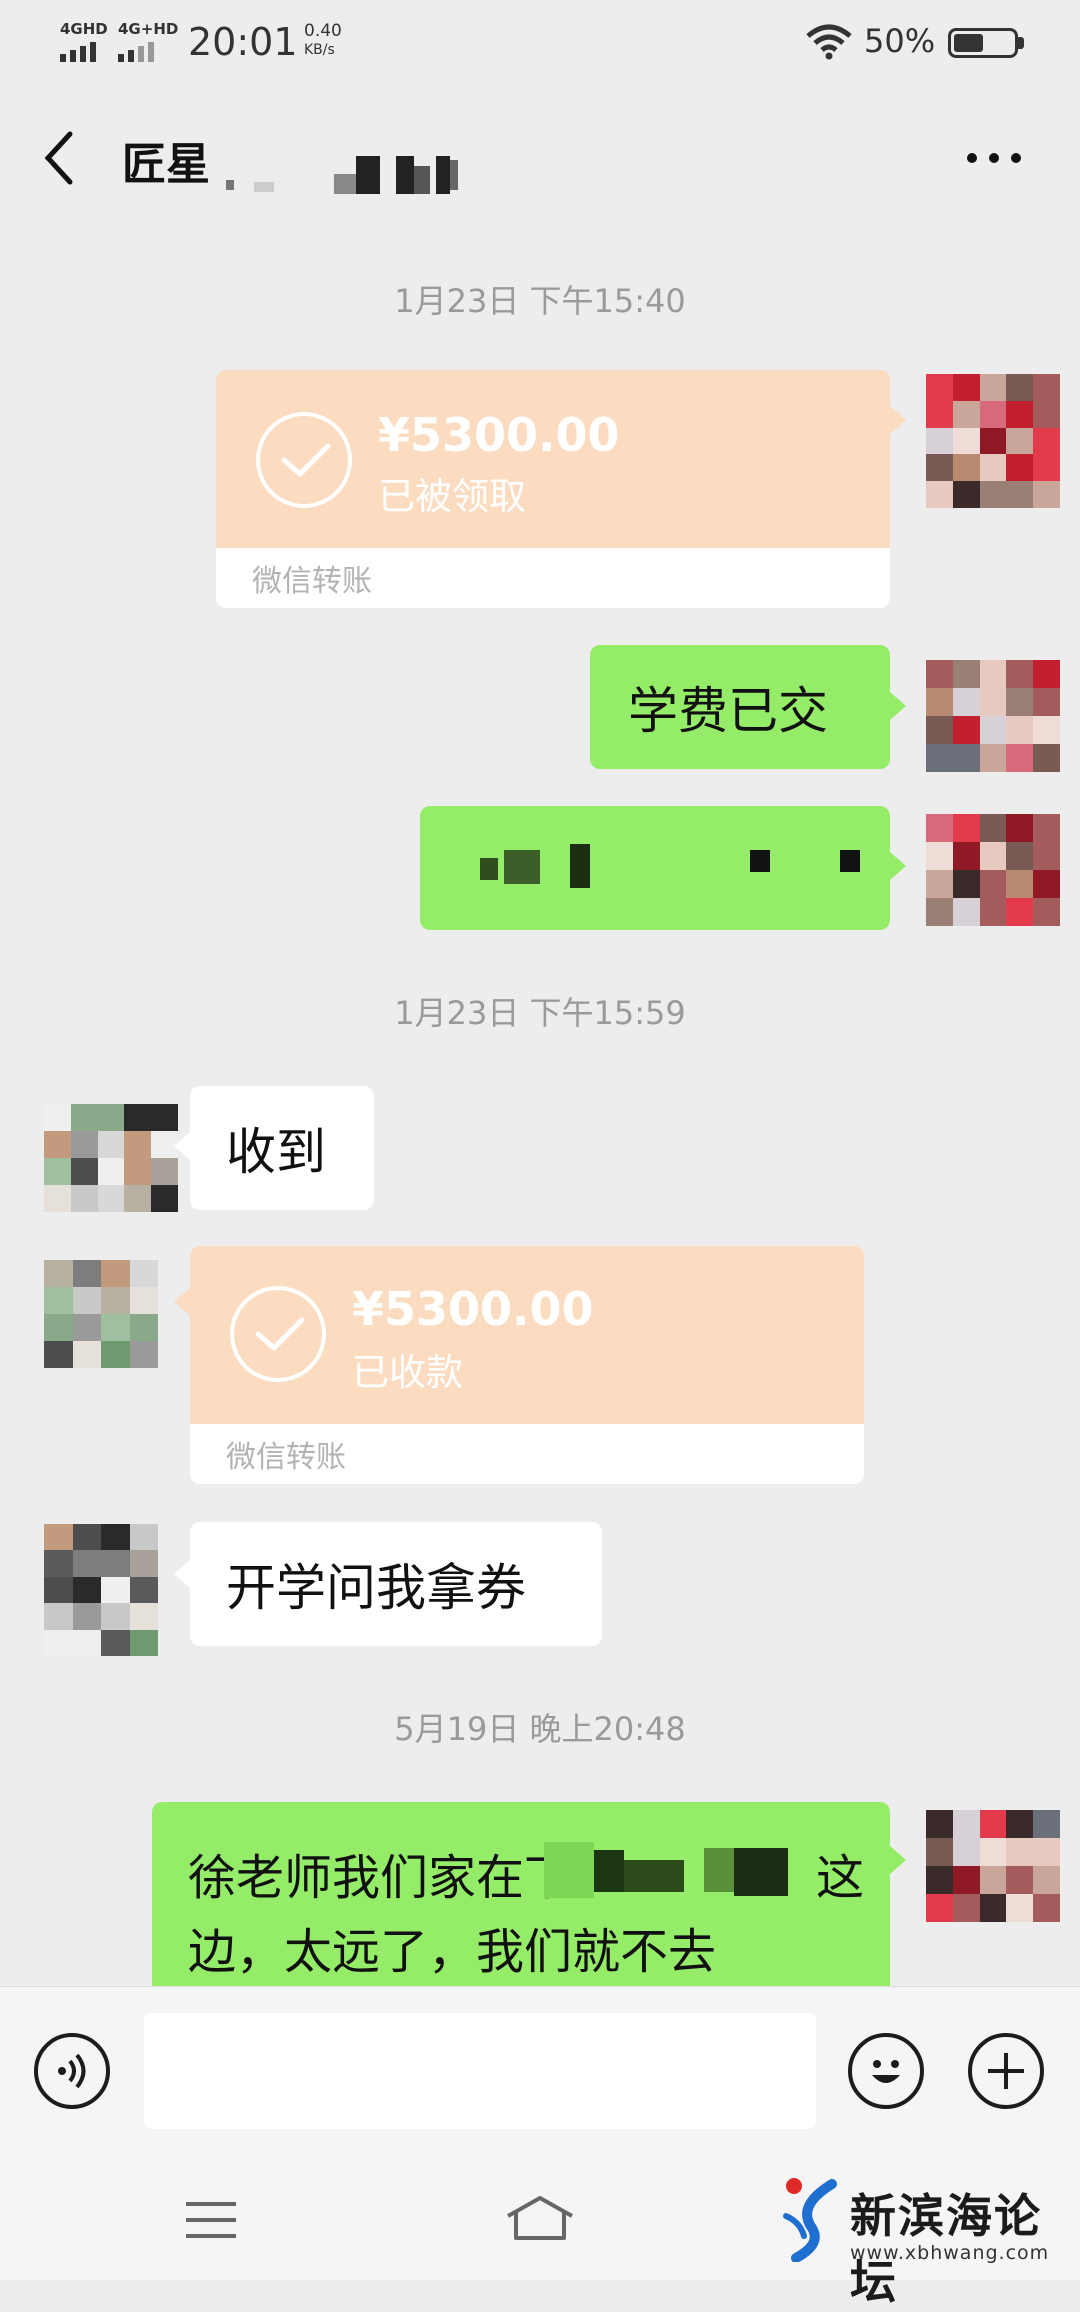 This screenshot has width=1080, height=2312. I want to click on network-indicator-2: 4G+HD, so click(148, 41).